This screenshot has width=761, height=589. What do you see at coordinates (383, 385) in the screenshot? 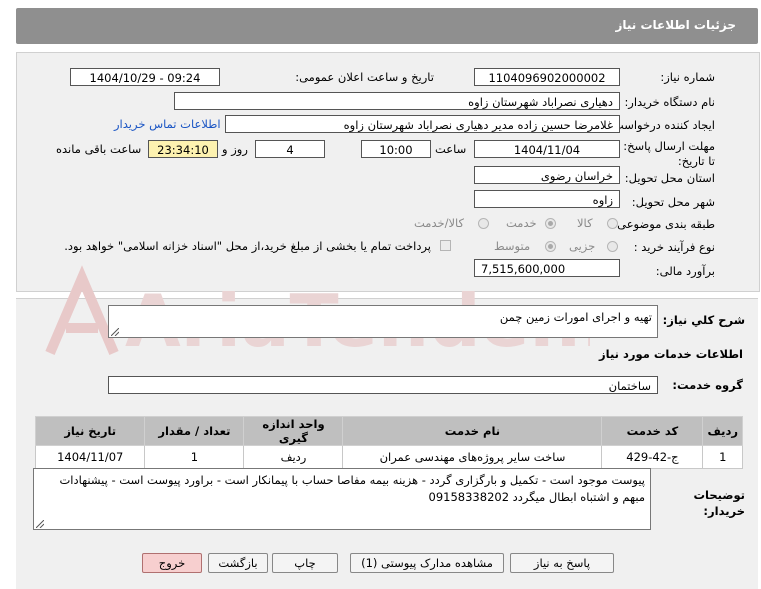
I see `service-group-field: ساختمان` at bounding box center [383, 385].